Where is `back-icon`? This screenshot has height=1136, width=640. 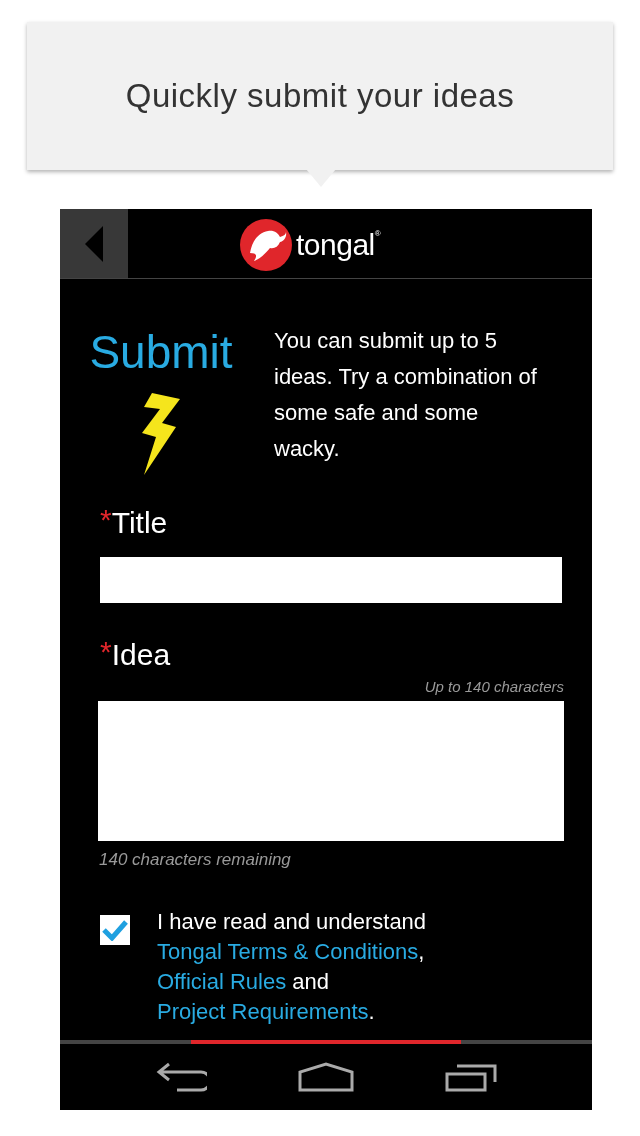
back-icon is located at coordinates (181, 1077).